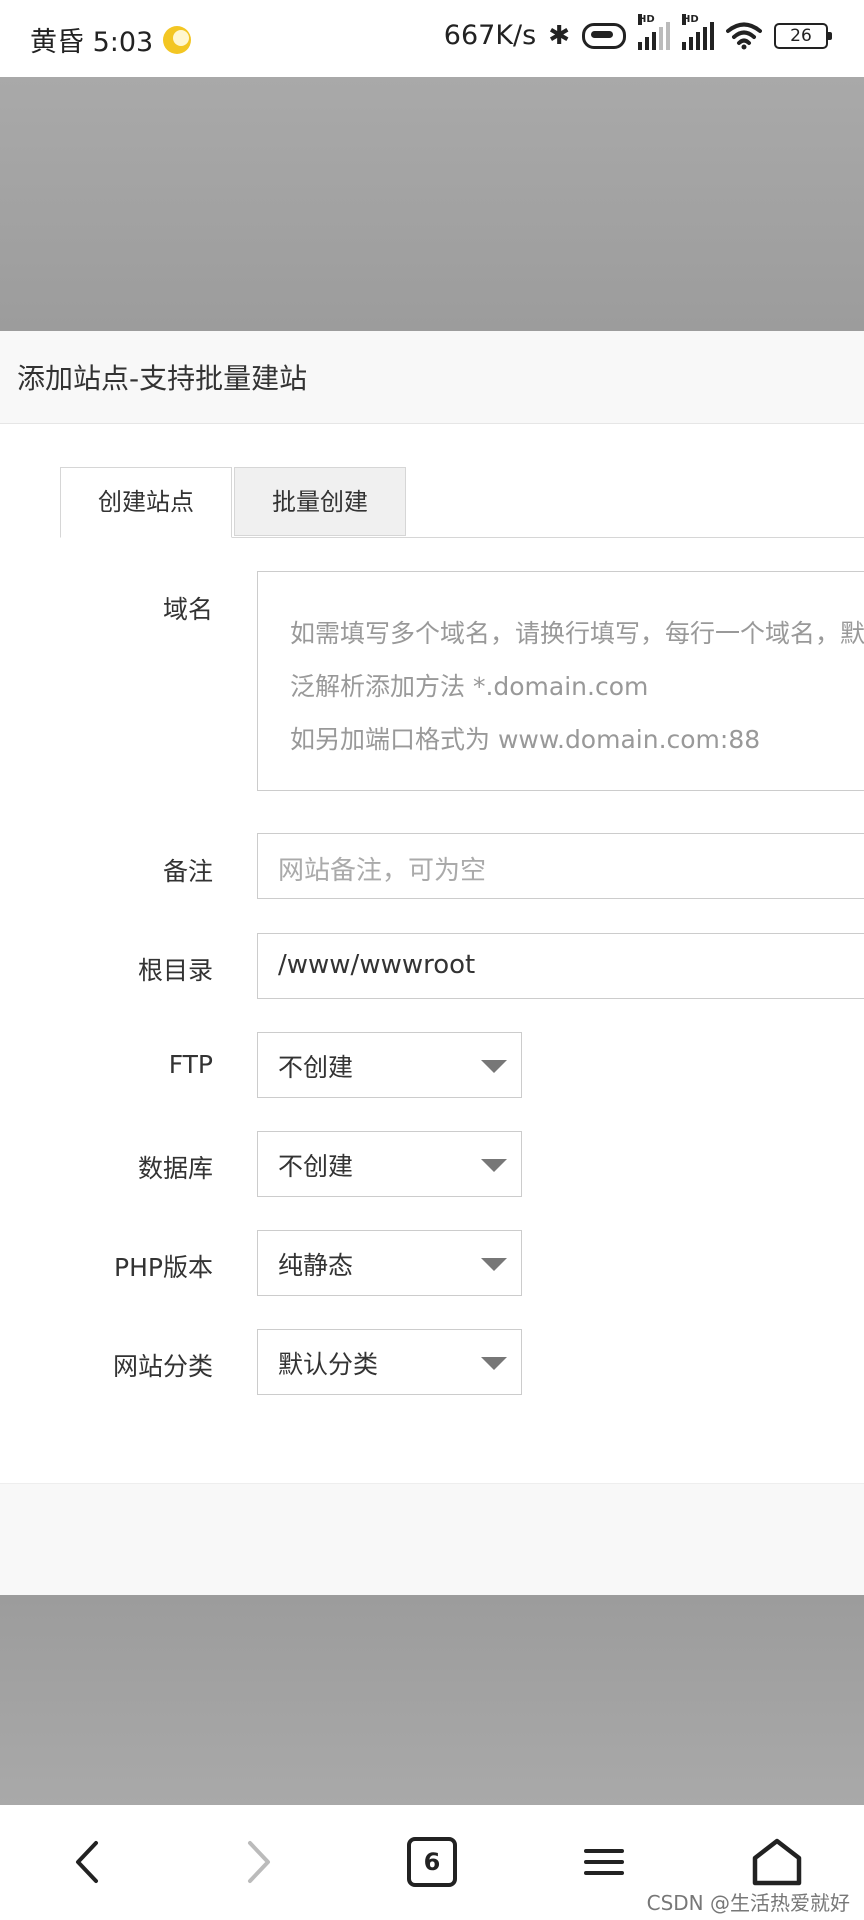 This screenshot has width=864, height=1920. What do you see at coordinates (577, 633) in the screenshot?
I see `domain-placeholder-line: 如需填写多个域名，请换行填写，每行一个域名，默` at bounding box center [577, 633].